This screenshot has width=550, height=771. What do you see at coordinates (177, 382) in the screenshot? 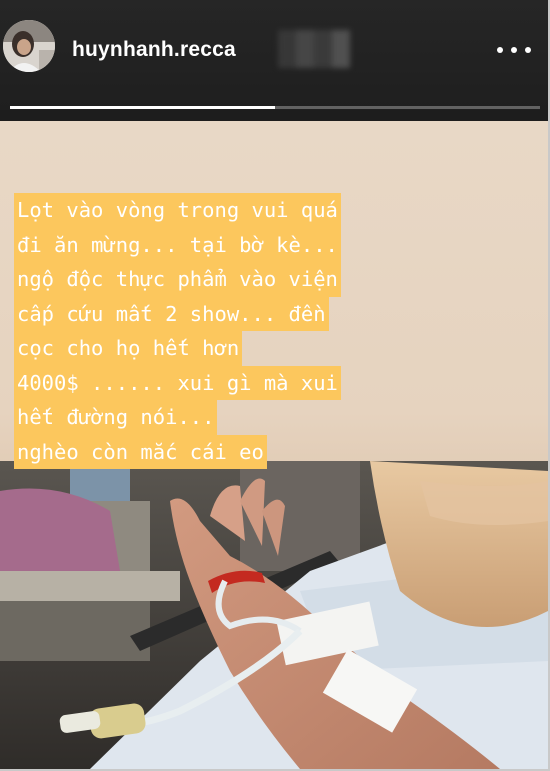
I see `caption-line: 4000$ ...... xui gì mà xui` at bounding box center [177, 382].